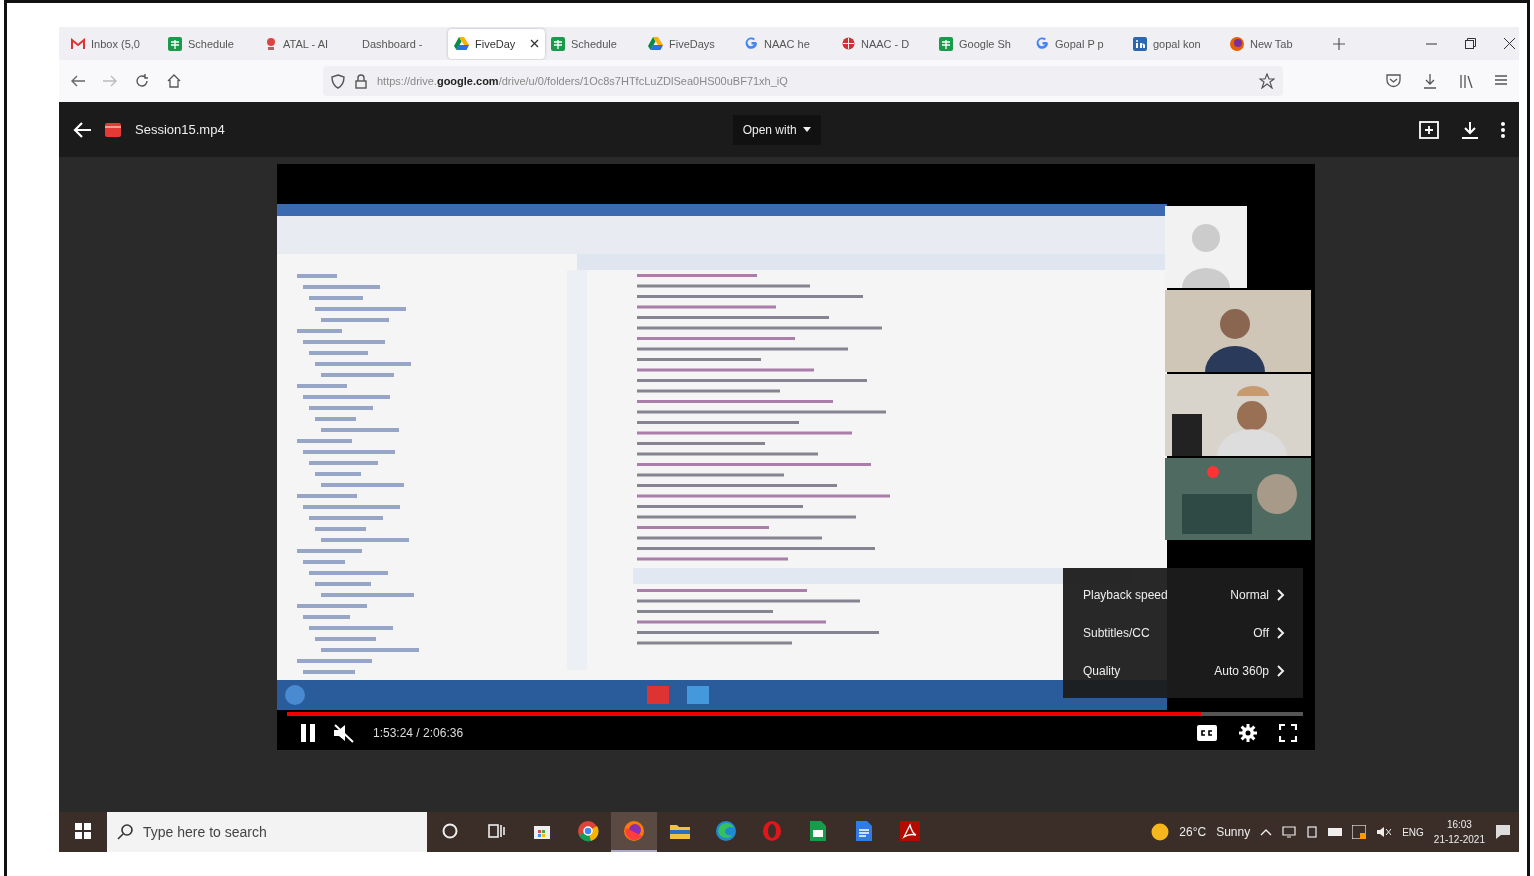 This screenshot has width=1534, height=876. What do you see at coordinates (1140, 43) in the screenshot?
I see `square-logo-icon` at bounding box center [1140, 43].